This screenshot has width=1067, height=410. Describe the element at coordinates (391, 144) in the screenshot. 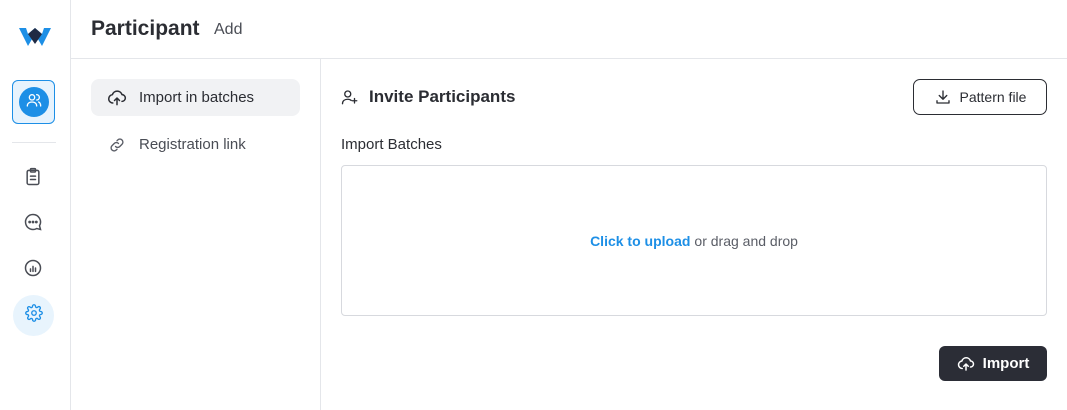

I see `import-batches-label: Import Batches` at that location.